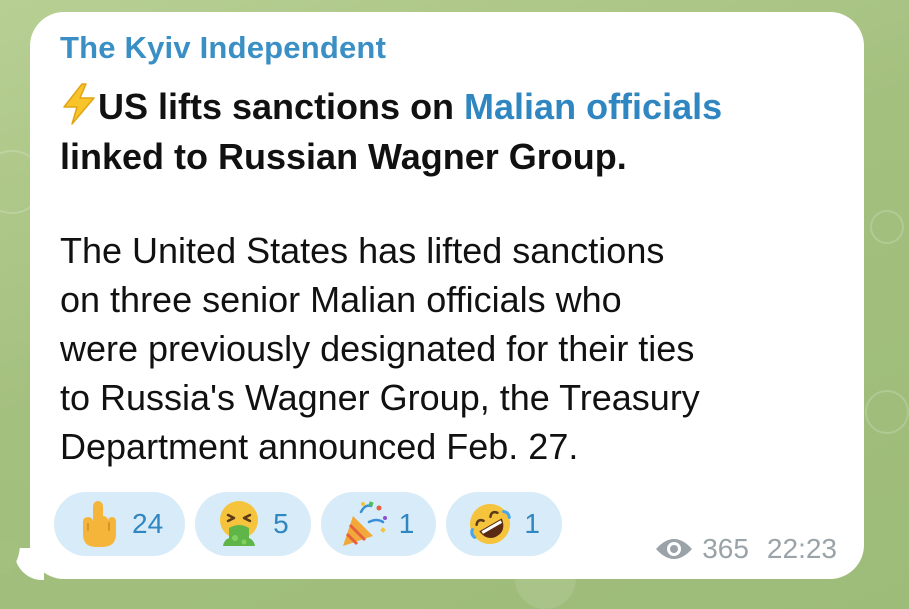 Image resolution: width=909 pixels, height=609 pixels. What do you see at coordinates (380, 397) in the screenshot?
I see `body-line: to Russia's Wagner Group, the Treasury` at bounding box center [380, 397].